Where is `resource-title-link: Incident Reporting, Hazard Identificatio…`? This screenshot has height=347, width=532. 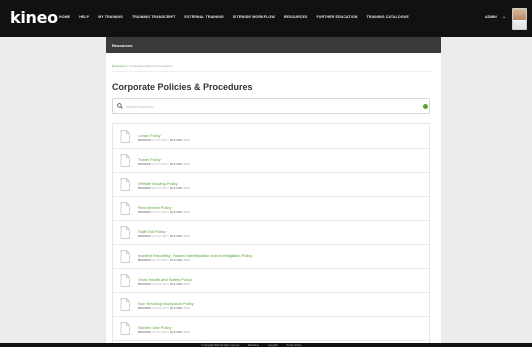
resource-title-link: Incident Reporting, Hazard Identificatio… is located at coordinates (195, 255).